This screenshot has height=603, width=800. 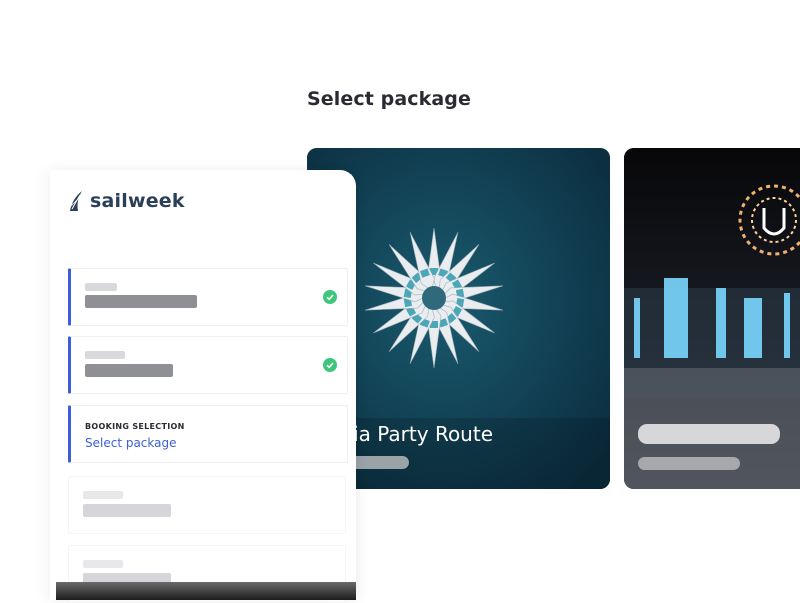 What do you see at coordinates (131, 443) in the screenshot?
I see `step-current-link: Select package` at bounding box center [131, 443].